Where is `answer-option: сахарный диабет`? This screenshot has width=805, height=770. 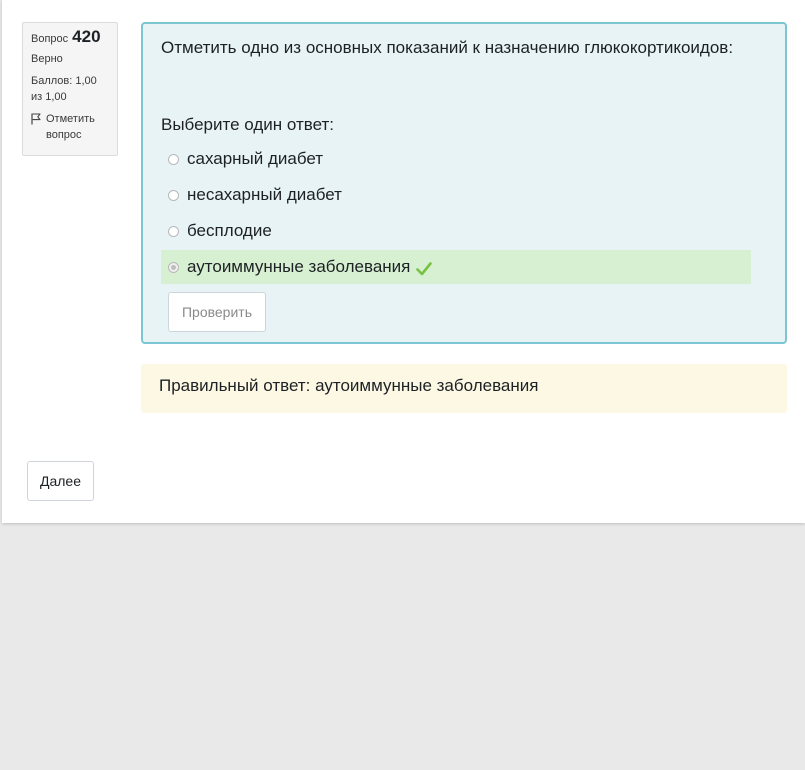 answer-option: сахарный диабет is located at coordinates (456, 159).